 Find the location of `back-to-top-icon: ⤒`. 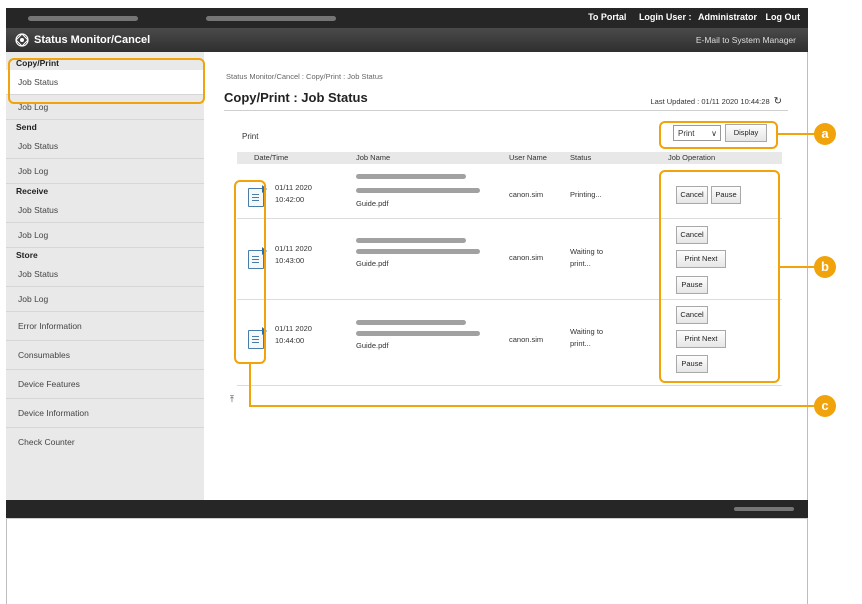

back-to-top-icon: ⤒ is located at coordinates (232, 399).